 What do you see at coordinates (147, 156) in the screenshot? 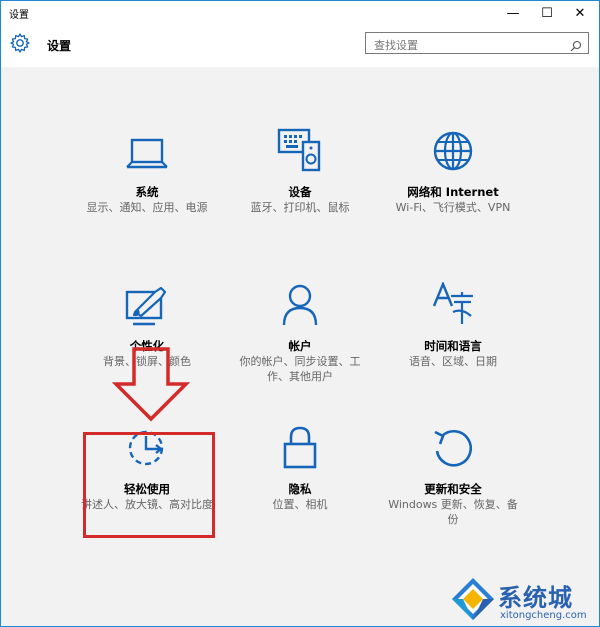
I see `laptop-icon` at bounding box center [147, 156].